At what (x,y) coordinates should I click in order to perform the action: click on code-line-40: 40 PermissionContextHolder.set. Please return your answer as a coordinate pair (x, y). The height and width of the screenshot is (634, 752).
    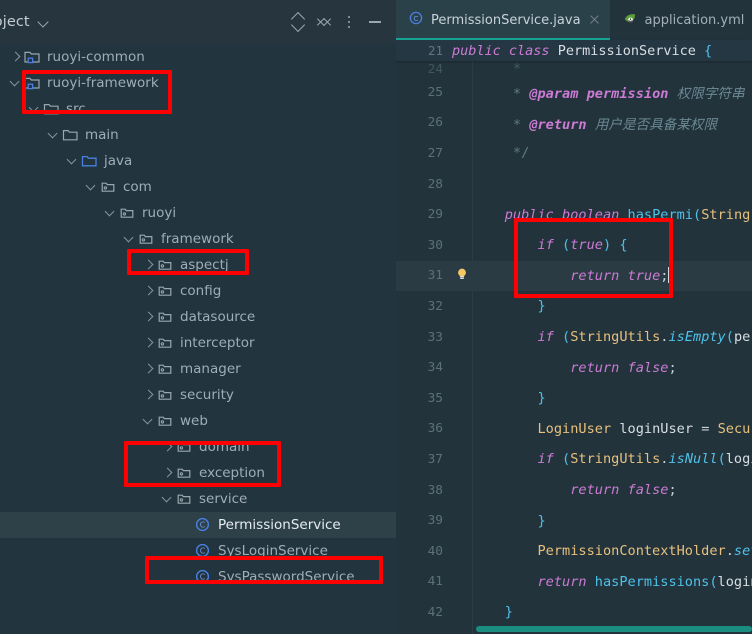
    Looking at the image, I should click on (574, 551).